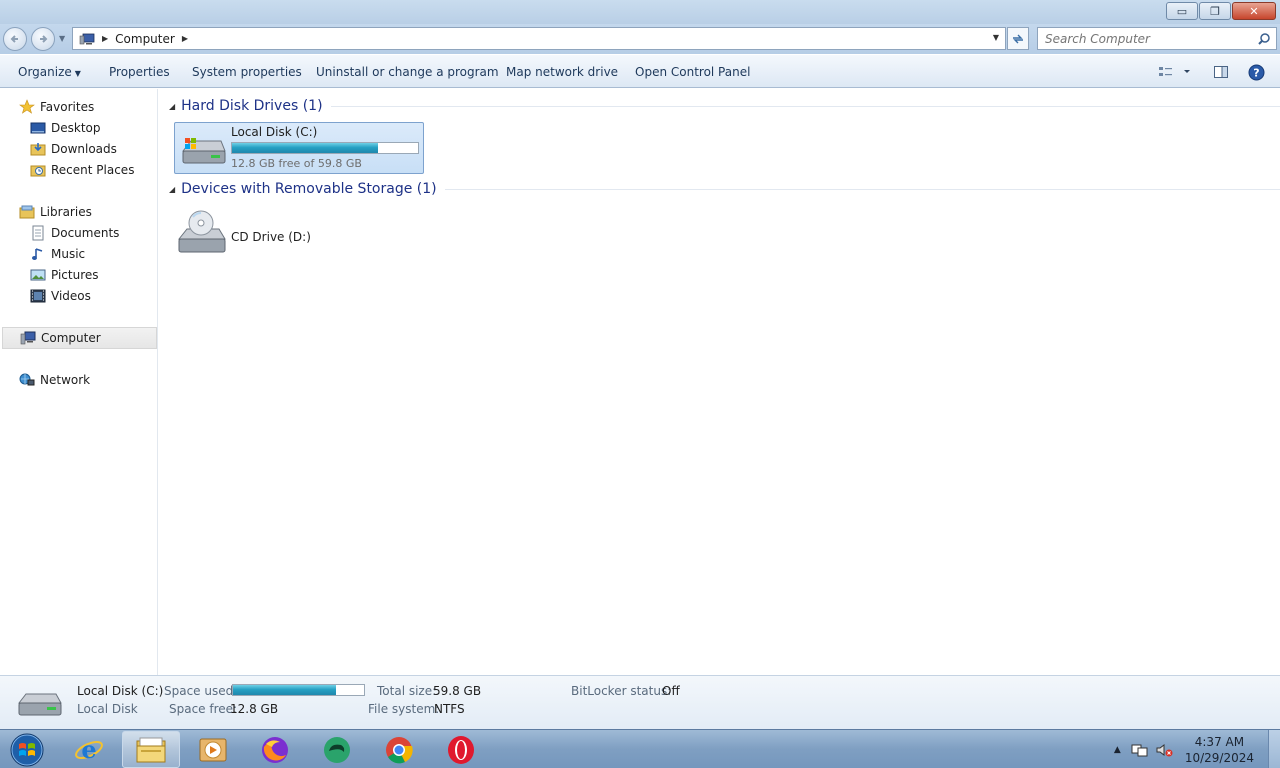 The image size is (1280, 768). Describe the element at coordinates (38, 149) in the screenshot. I see `downloads-folder-icon` at that location.